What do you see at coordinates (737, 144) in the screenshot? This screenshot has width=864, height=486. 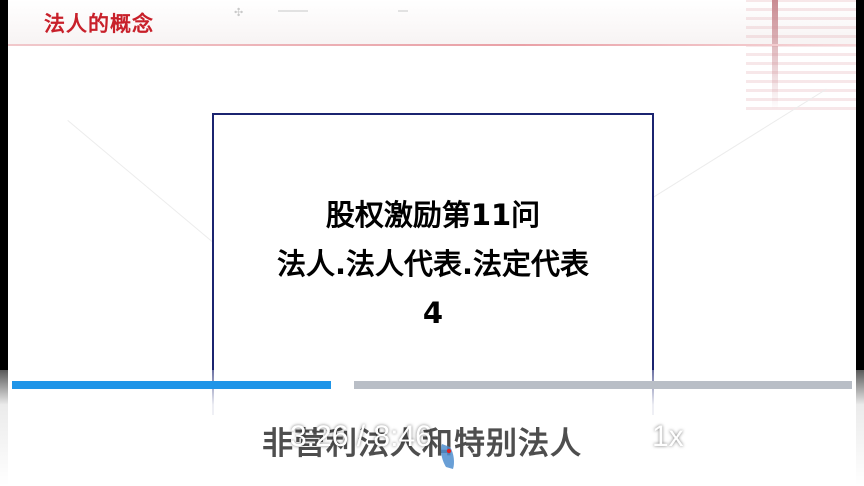 I see `background-line` at bounding box center [737, 144].